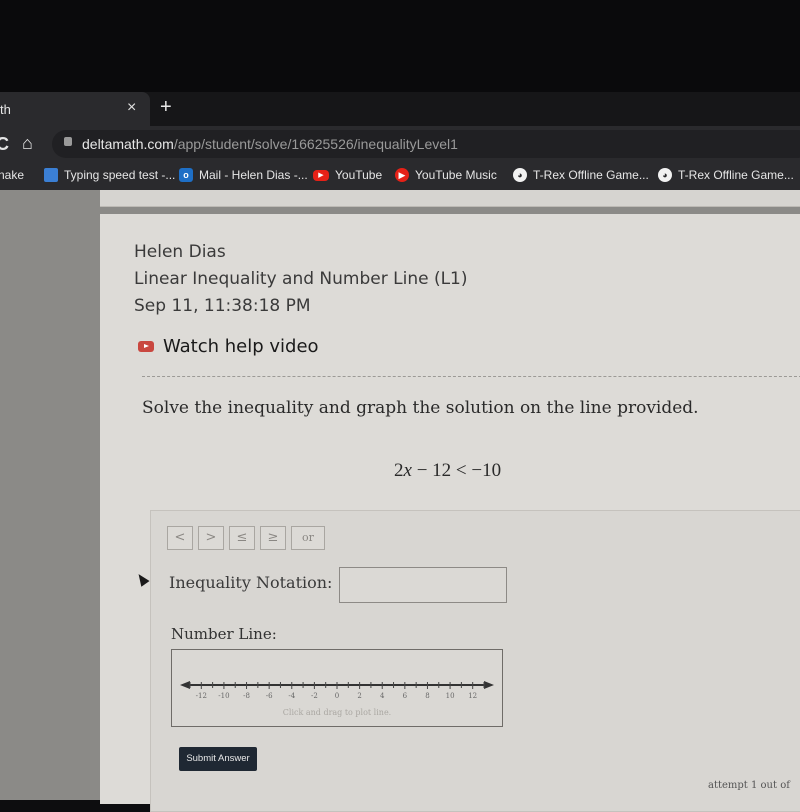 This screenshot has height=812, width=800. Describe the element at coordinates (5, 109) in the screenshot. I see `tab-title: th` at that location.